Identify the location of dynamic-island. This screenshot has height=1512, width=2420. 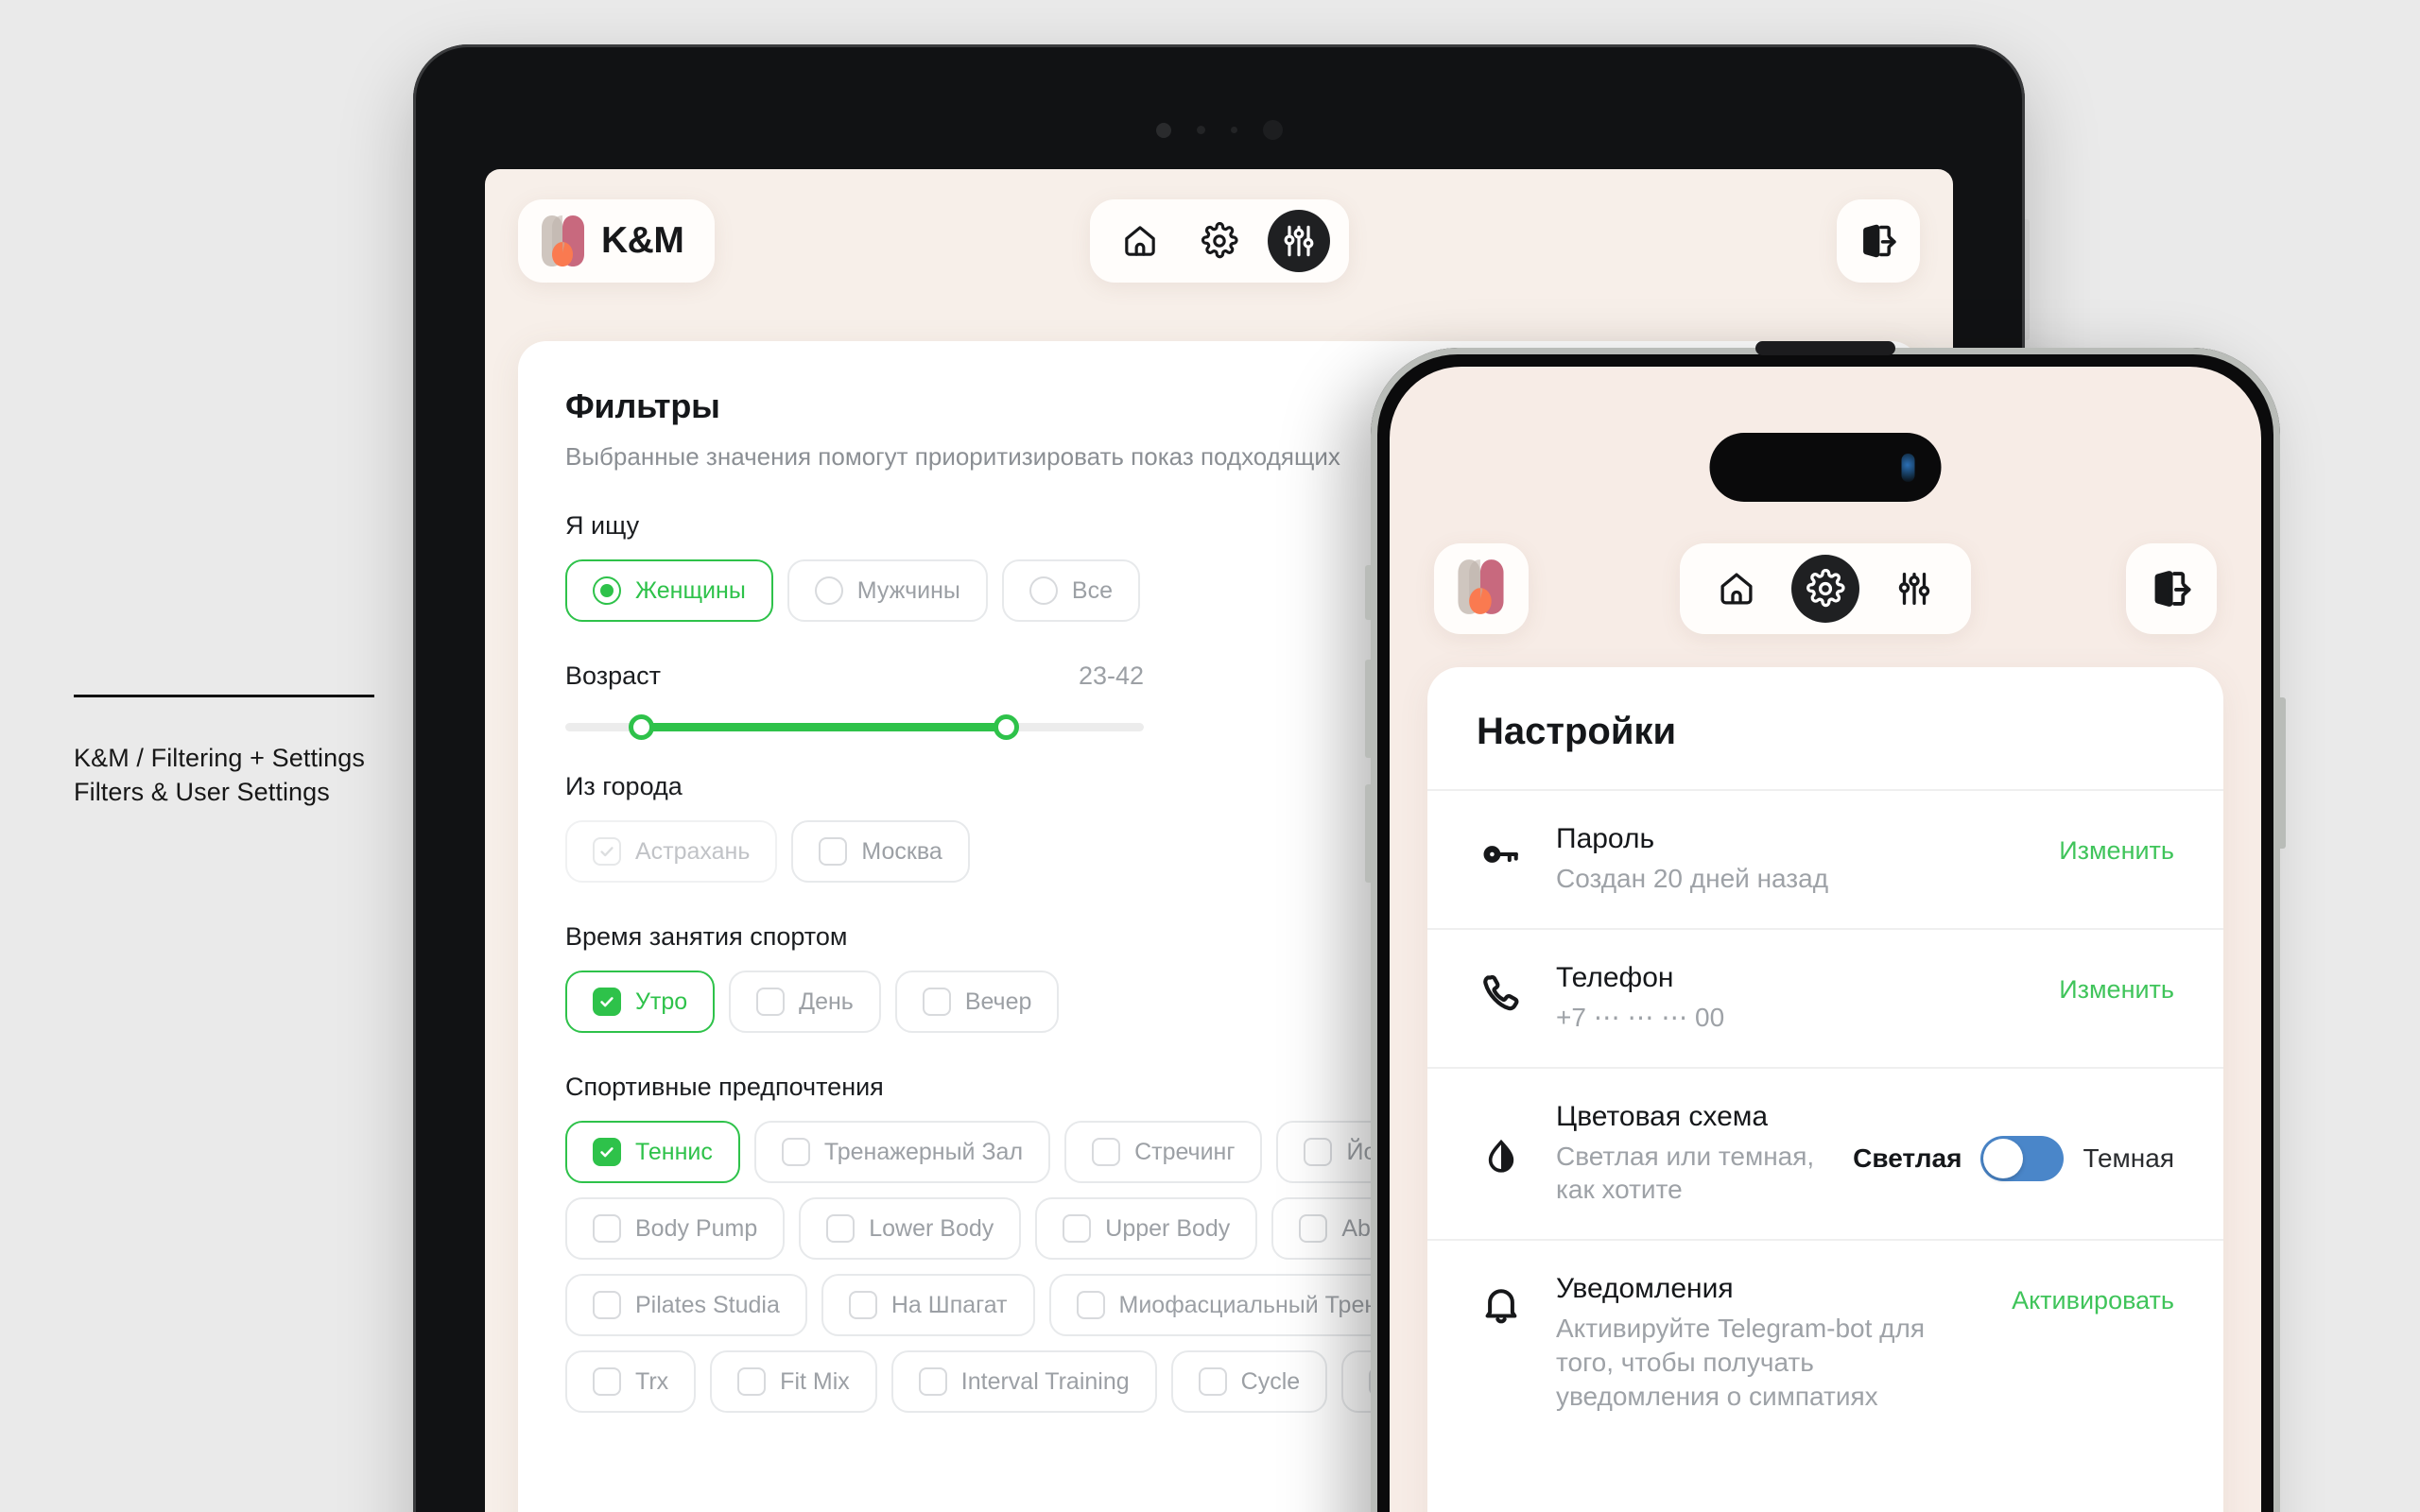
(1825, 467).